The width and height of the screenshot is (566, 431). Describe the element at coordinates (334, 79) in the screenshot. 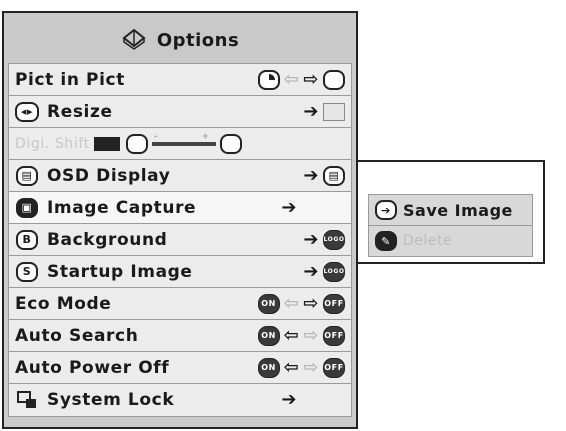

I see `pip-off-icon` at that location.